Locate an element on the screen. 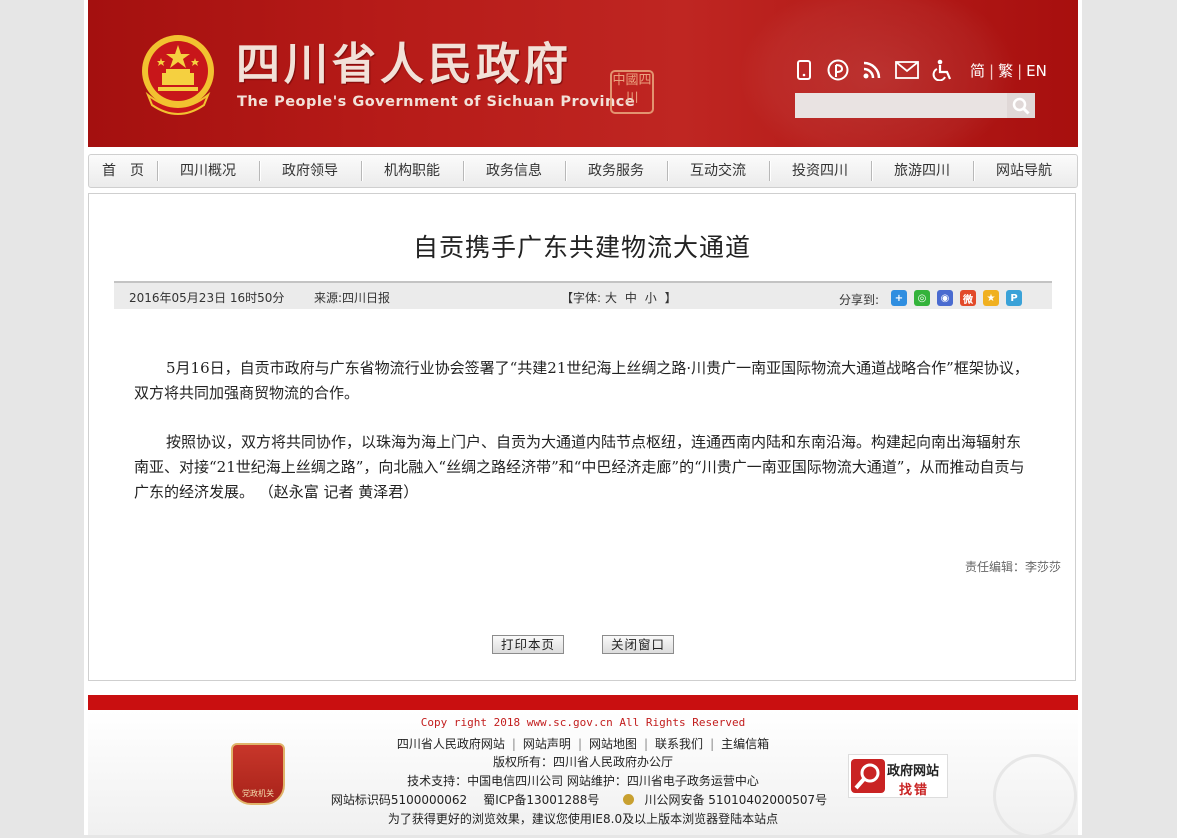 Image resolution: width=1177 pixels, height=838 pixels. report-error-badge: 政府网站 找错 is located at coordinates (898, 776).